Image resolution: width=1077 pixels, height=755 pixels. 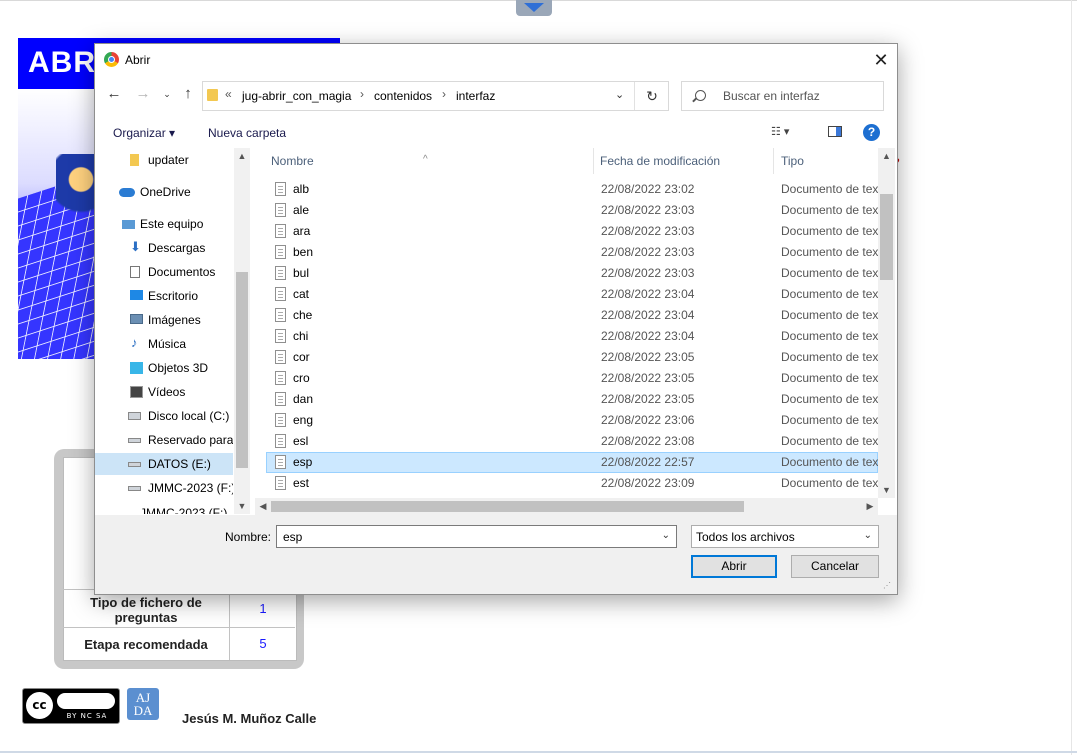 I want to click on file-list-horizontal-scrollbar: ◀ ▶, so click(x=566, y=506).